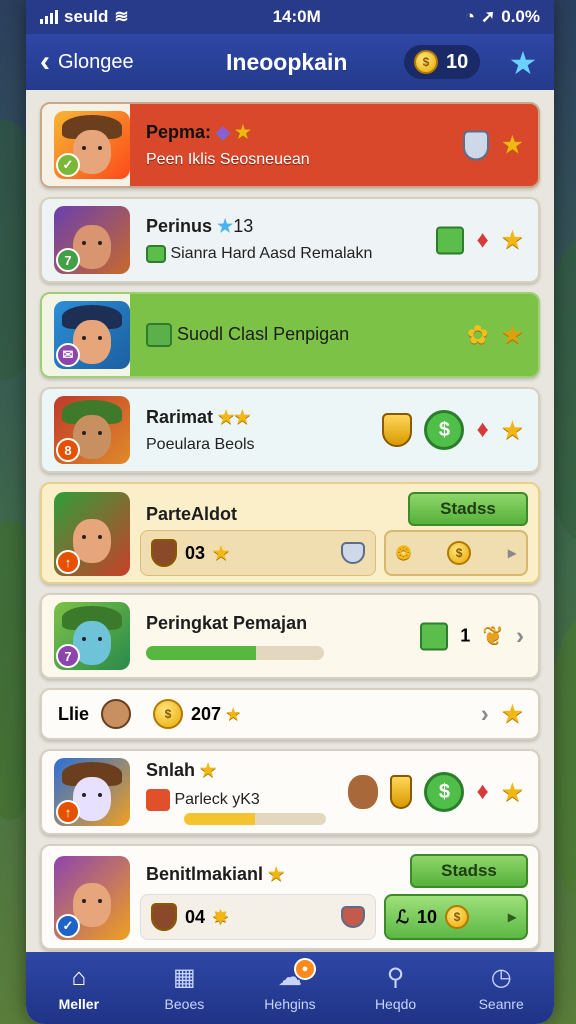 This screenshot has width=576, height=1024. Describe the element at coordinates (287, 61) in the screenshot. I see `page-title: Ineoopkain` at that location.